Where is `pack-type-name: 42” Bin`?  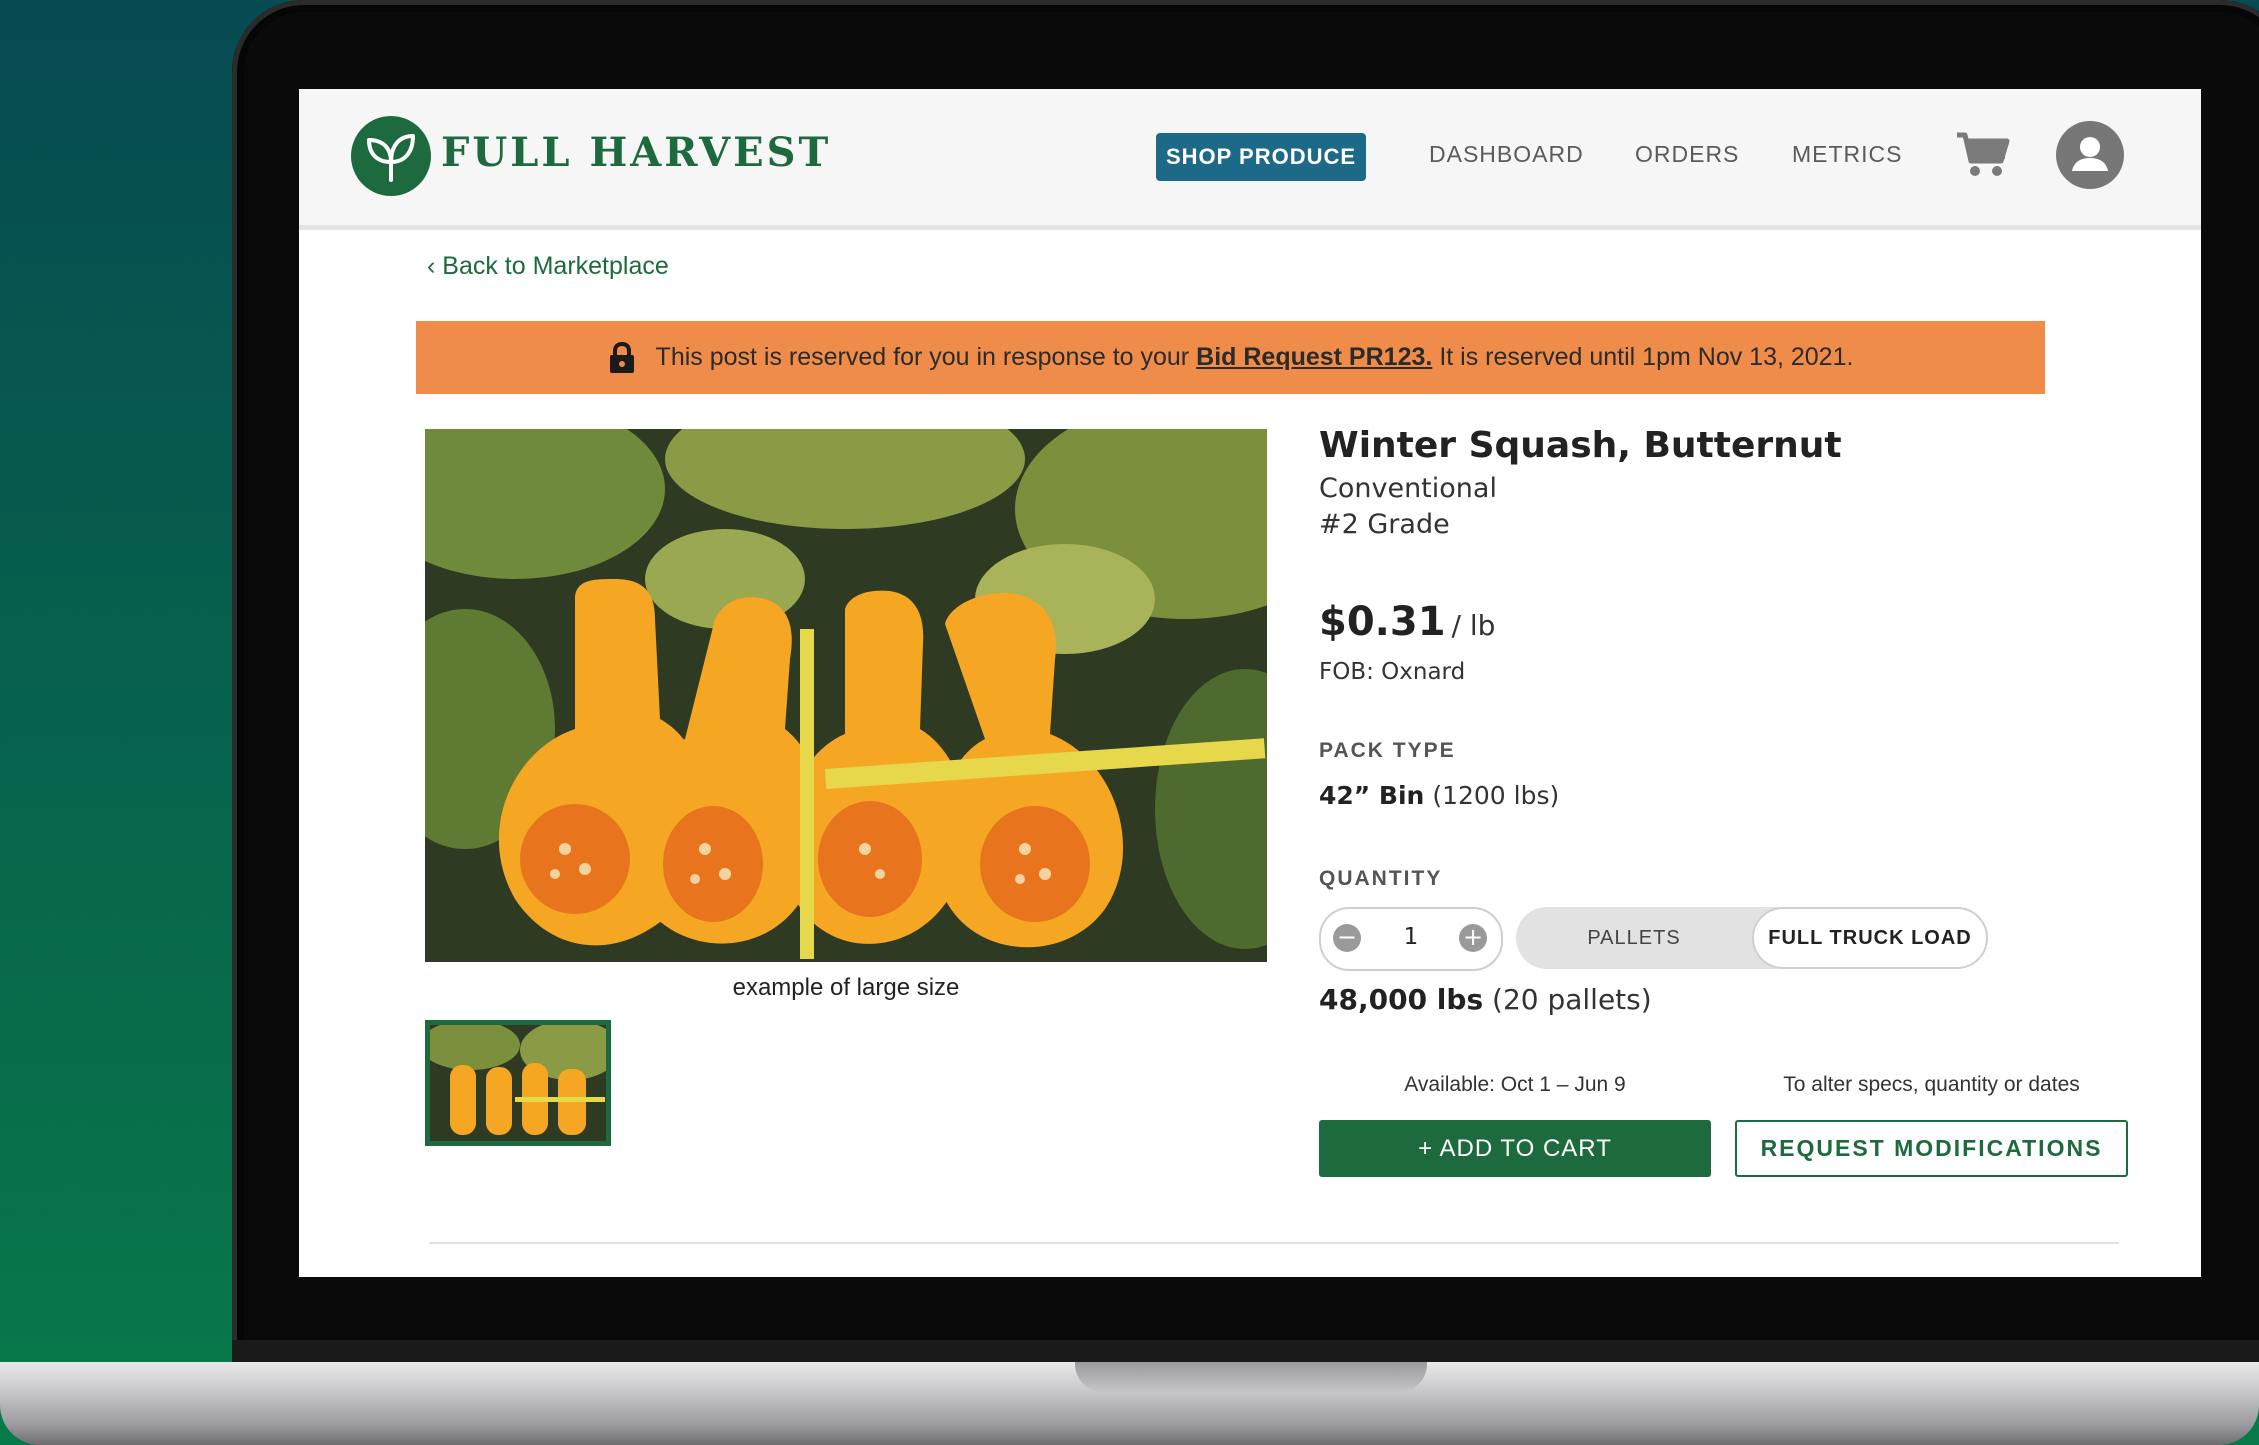 pack-type-name: 42” Bin is located at coordinates (1372, 795).